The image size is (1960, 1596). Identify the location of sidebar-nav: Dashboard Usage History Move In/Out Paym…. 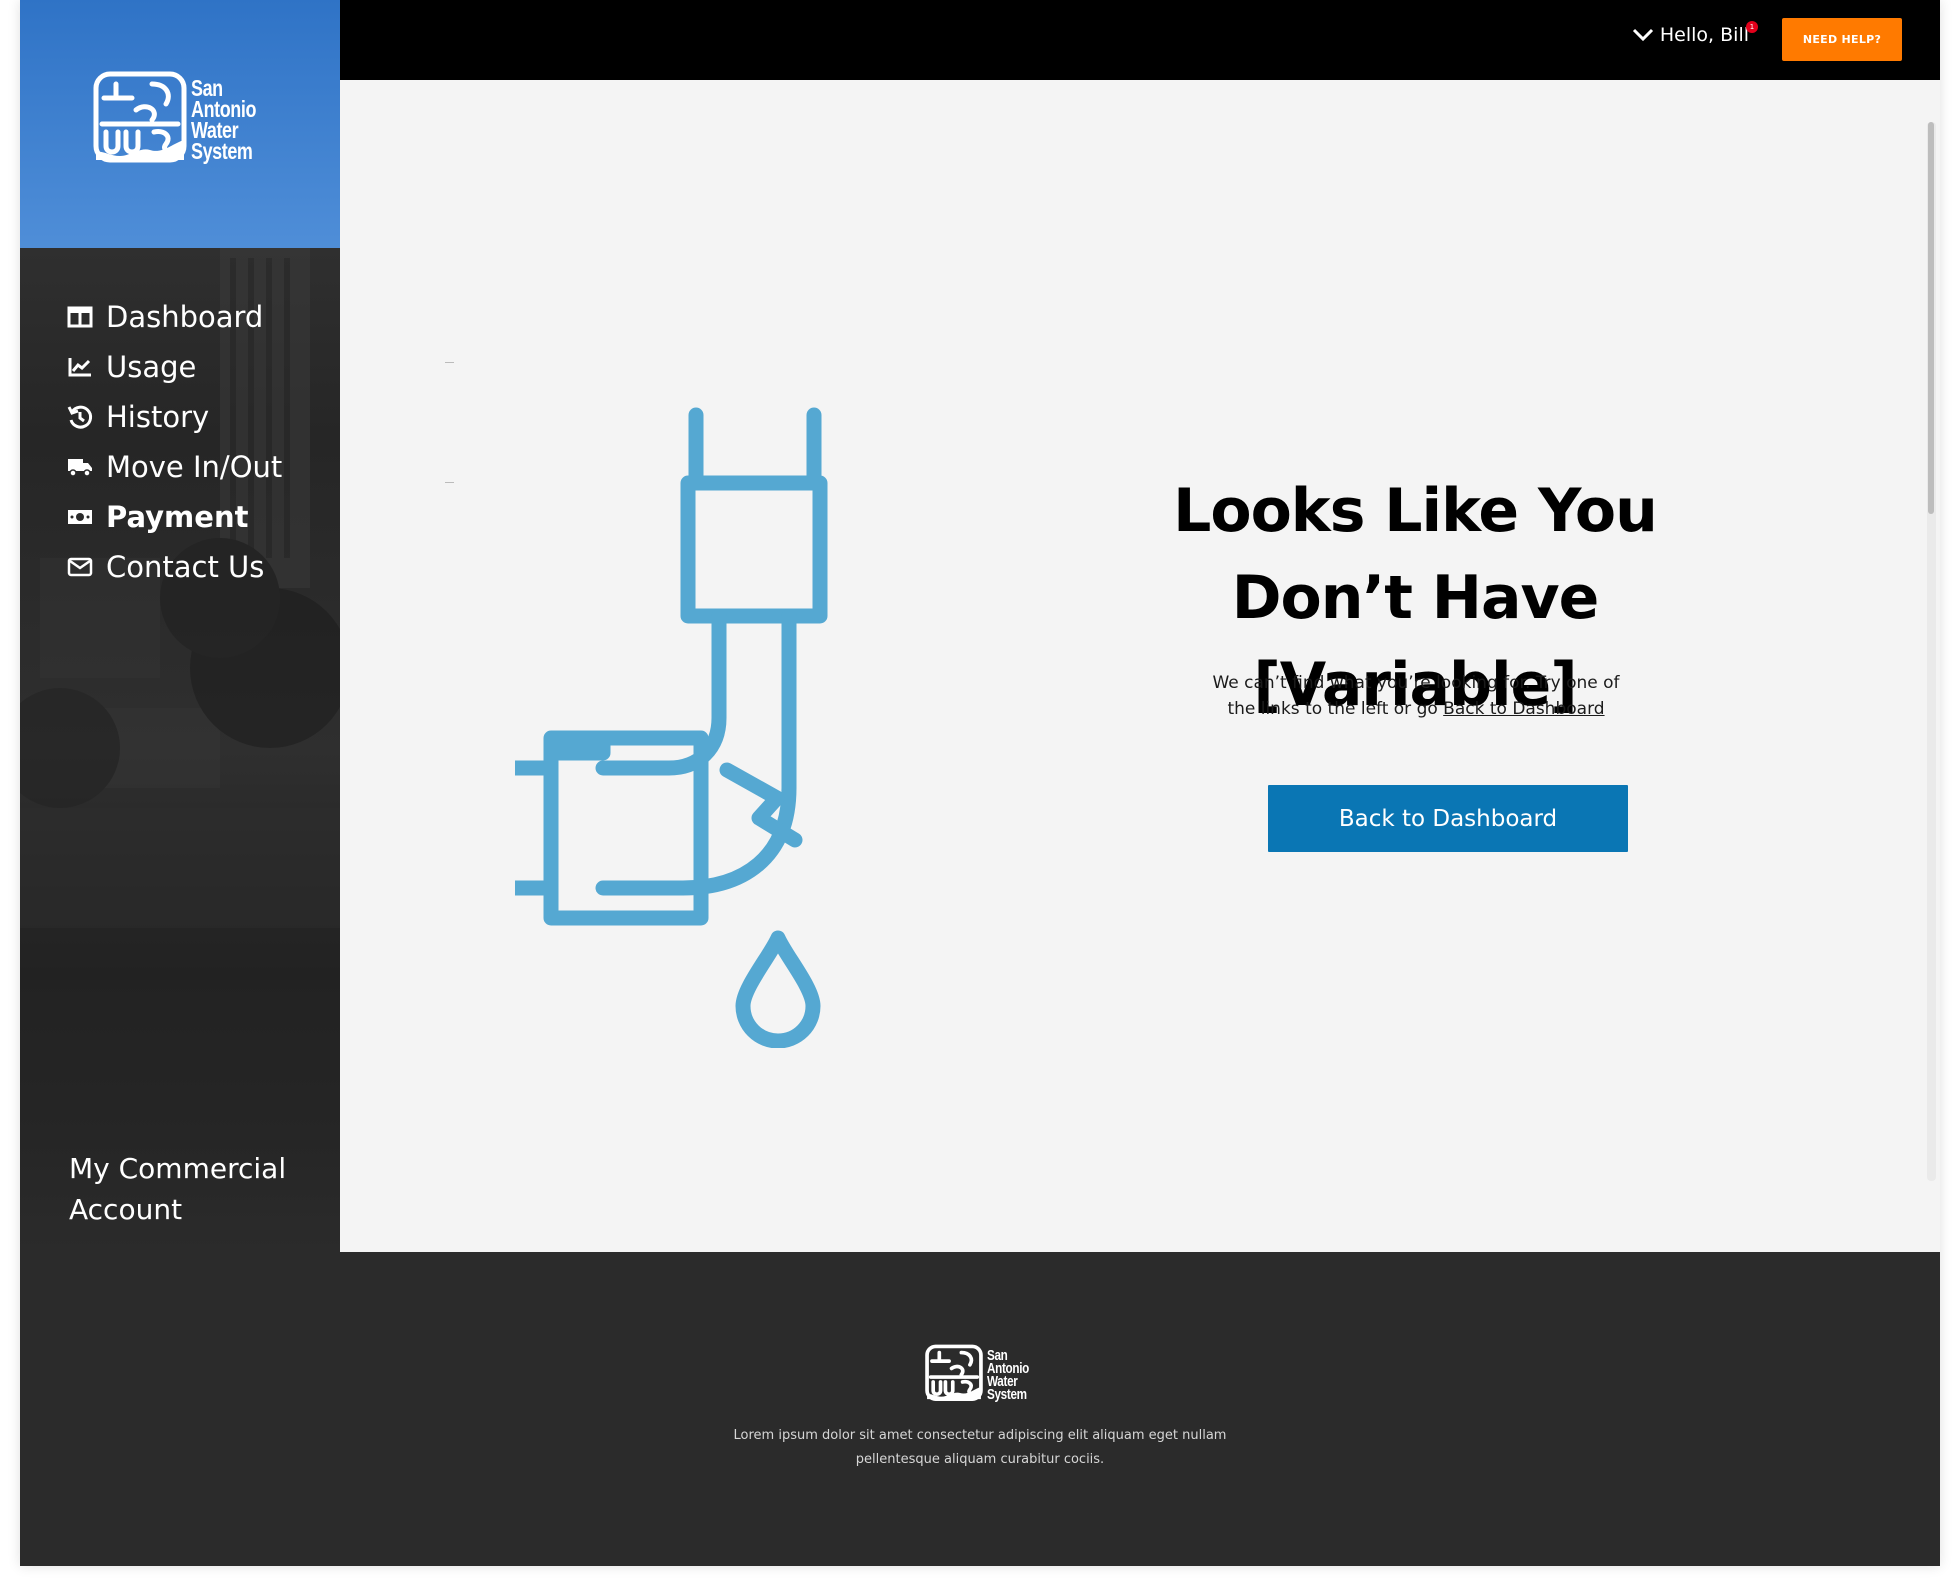
(174, 442).